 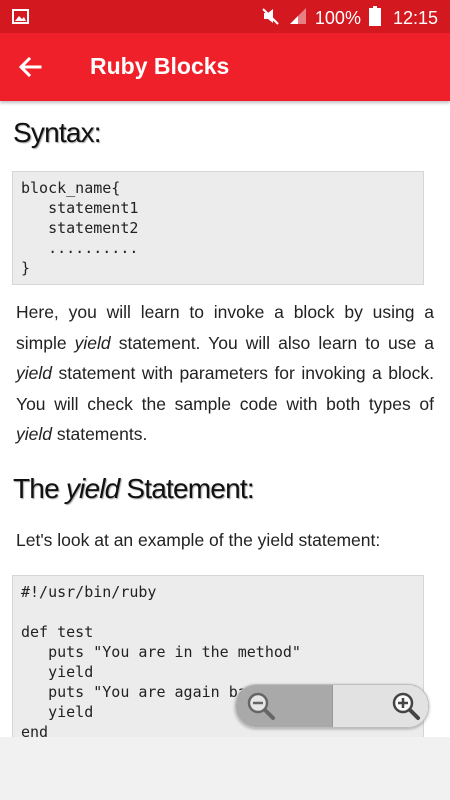 I want to click on image-icon, so click(x=20, y=18).